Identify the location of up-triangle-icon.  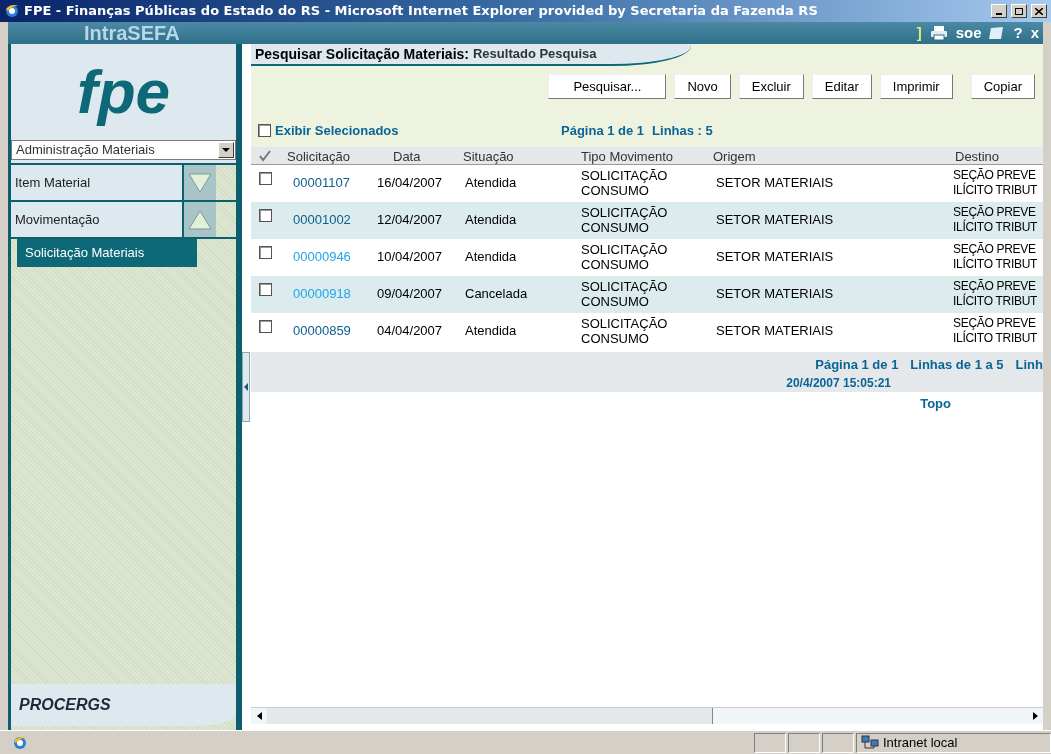
(200, 219).